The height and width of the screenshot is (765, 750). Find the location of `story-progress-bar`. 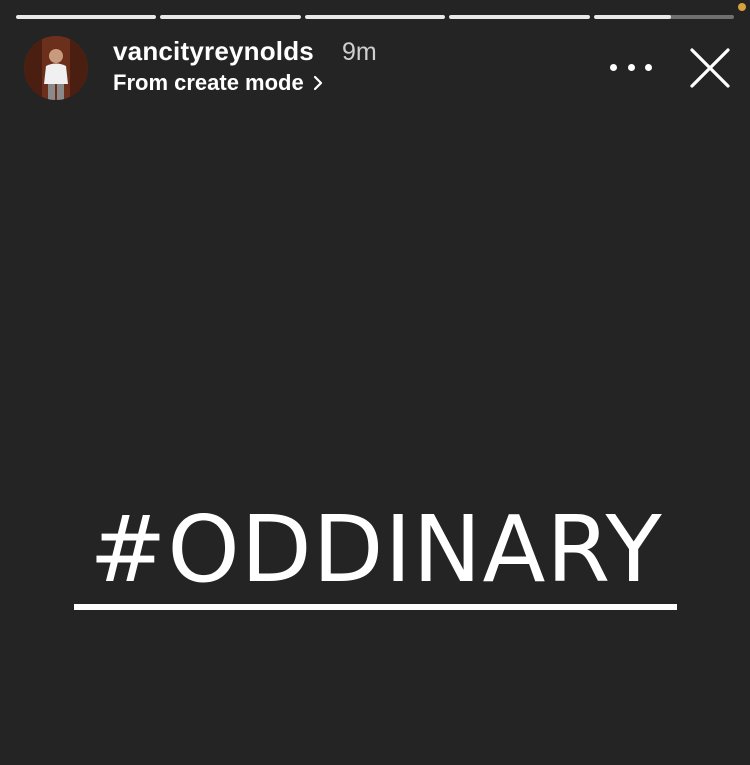

story-progress-bar is located at coordinates (375, 17).